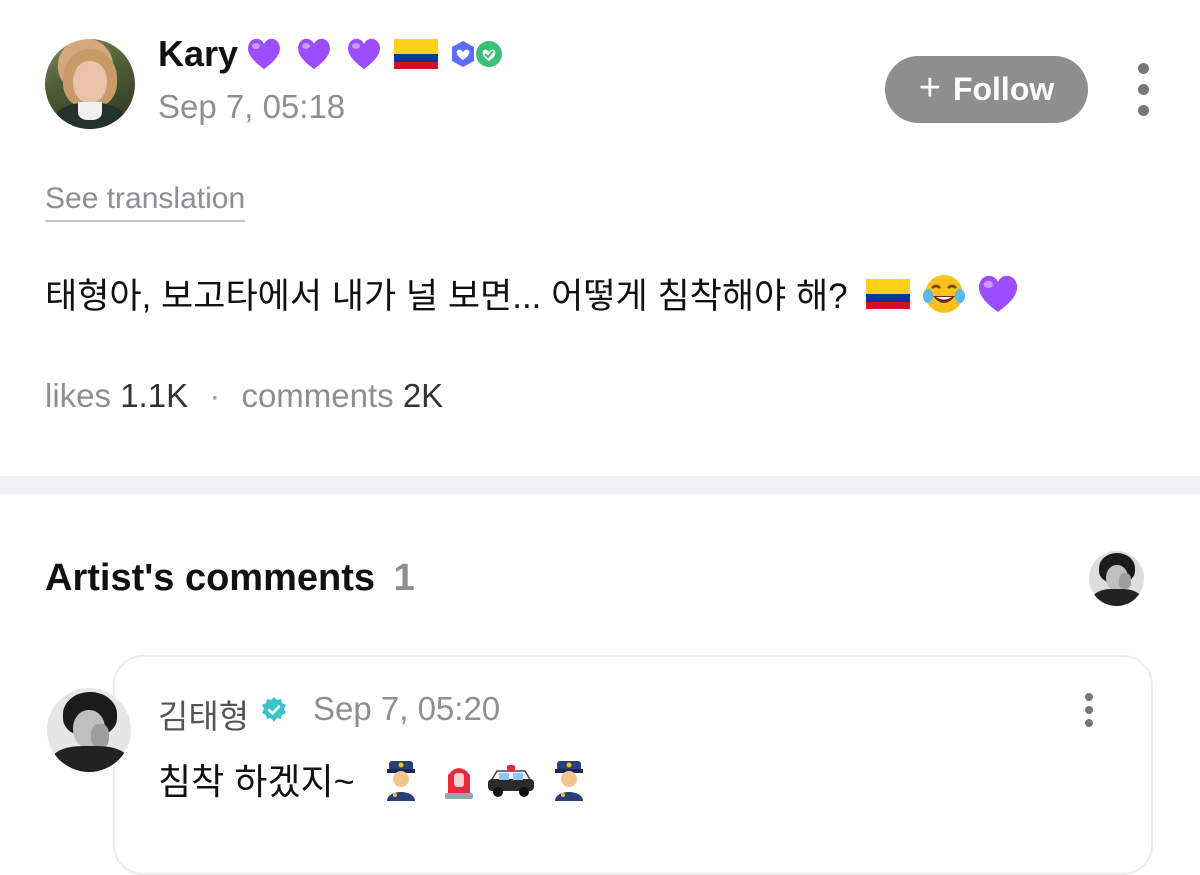  I want to click on section-divider, so click(600, 485).